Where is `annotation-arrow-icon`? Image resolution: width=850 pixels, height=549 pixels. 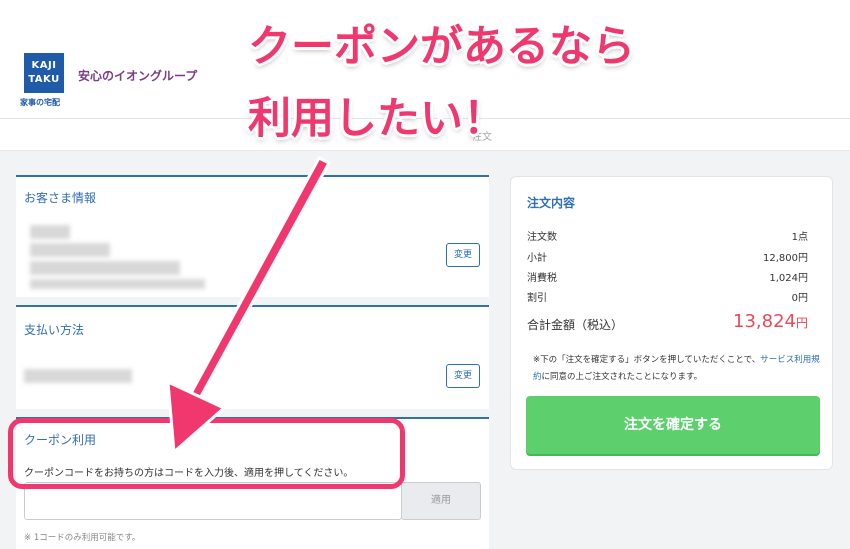 annotation-arrow-icon is located at coordinates (249, 305).